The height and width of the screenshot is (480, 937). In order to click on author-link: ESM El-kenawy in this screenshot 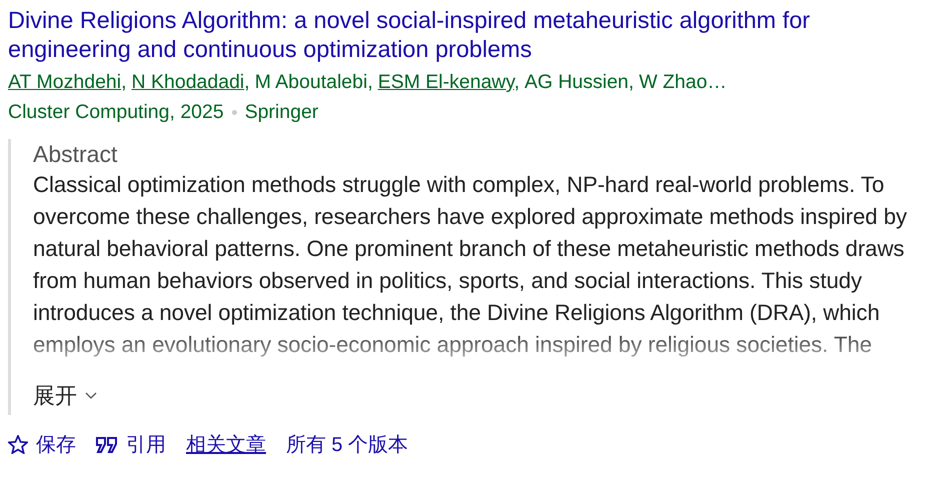, I will do `click(446, 82)`.